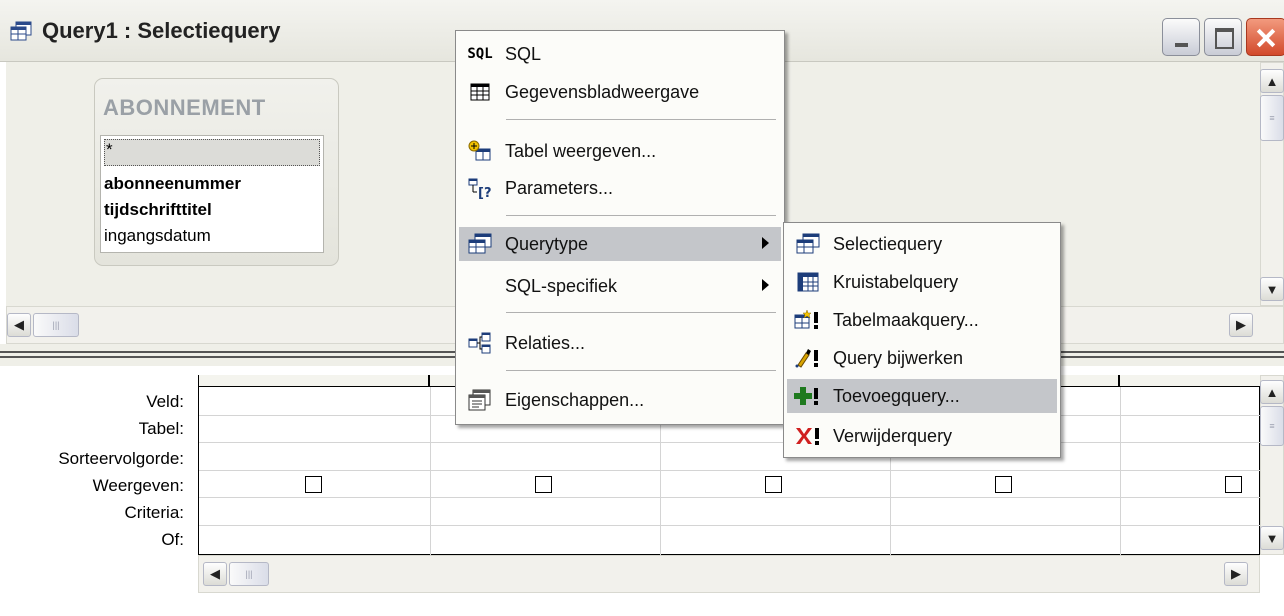  I want to click on show-table-icon, so click(480, 151).